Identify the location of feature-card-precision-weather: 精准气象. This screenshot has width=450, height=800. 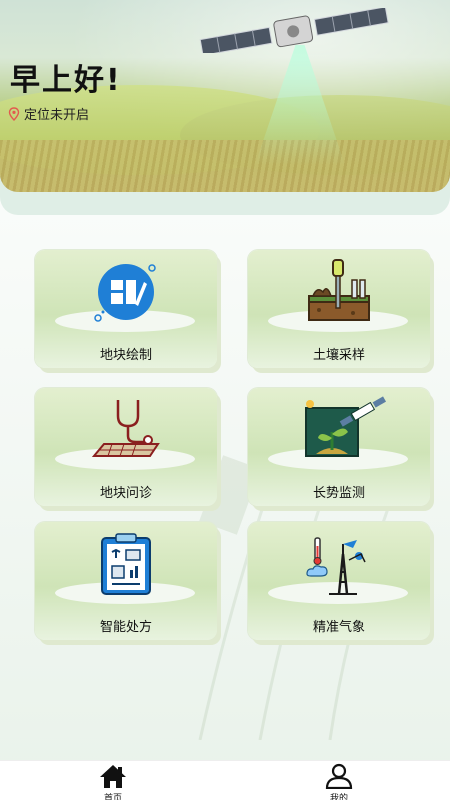
(339, 581).